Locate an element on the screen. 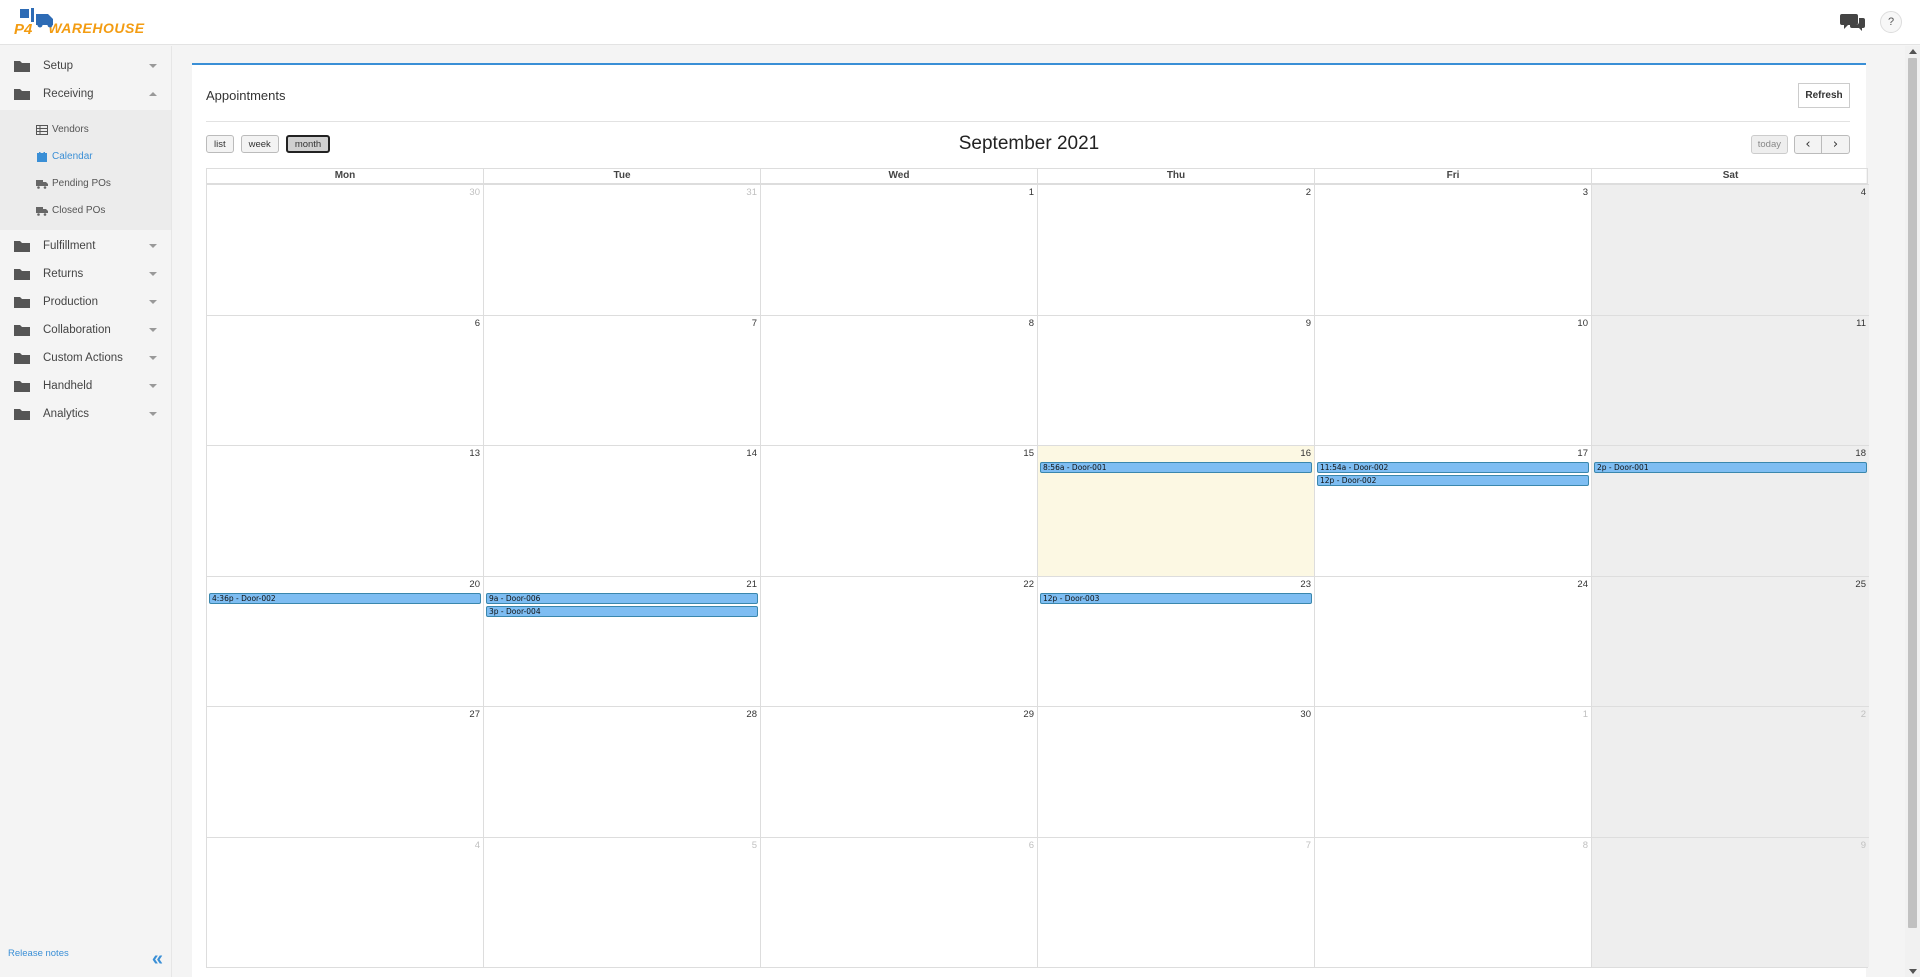 Image resolution: width=1920 pixels, height=977 pixels. day-number: 25 is located at coordinates (1860, 584).